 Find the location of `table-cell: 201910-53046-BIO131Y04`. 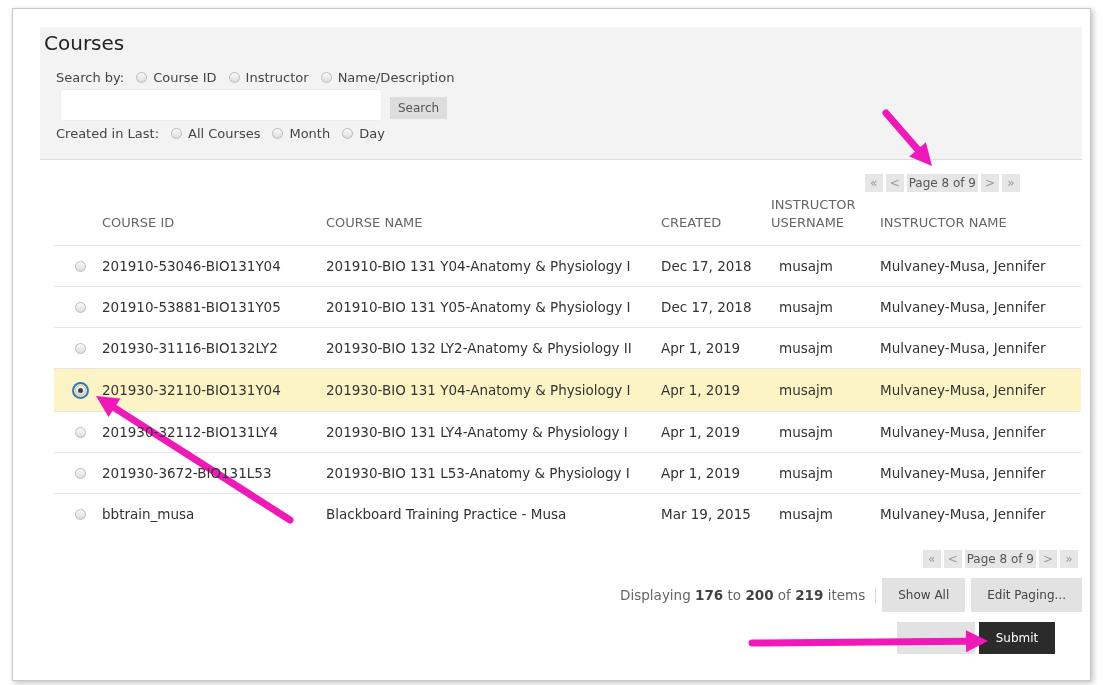

table-cell: 201910-53046-BIO131Y04 is located at coordinates (191, 266).